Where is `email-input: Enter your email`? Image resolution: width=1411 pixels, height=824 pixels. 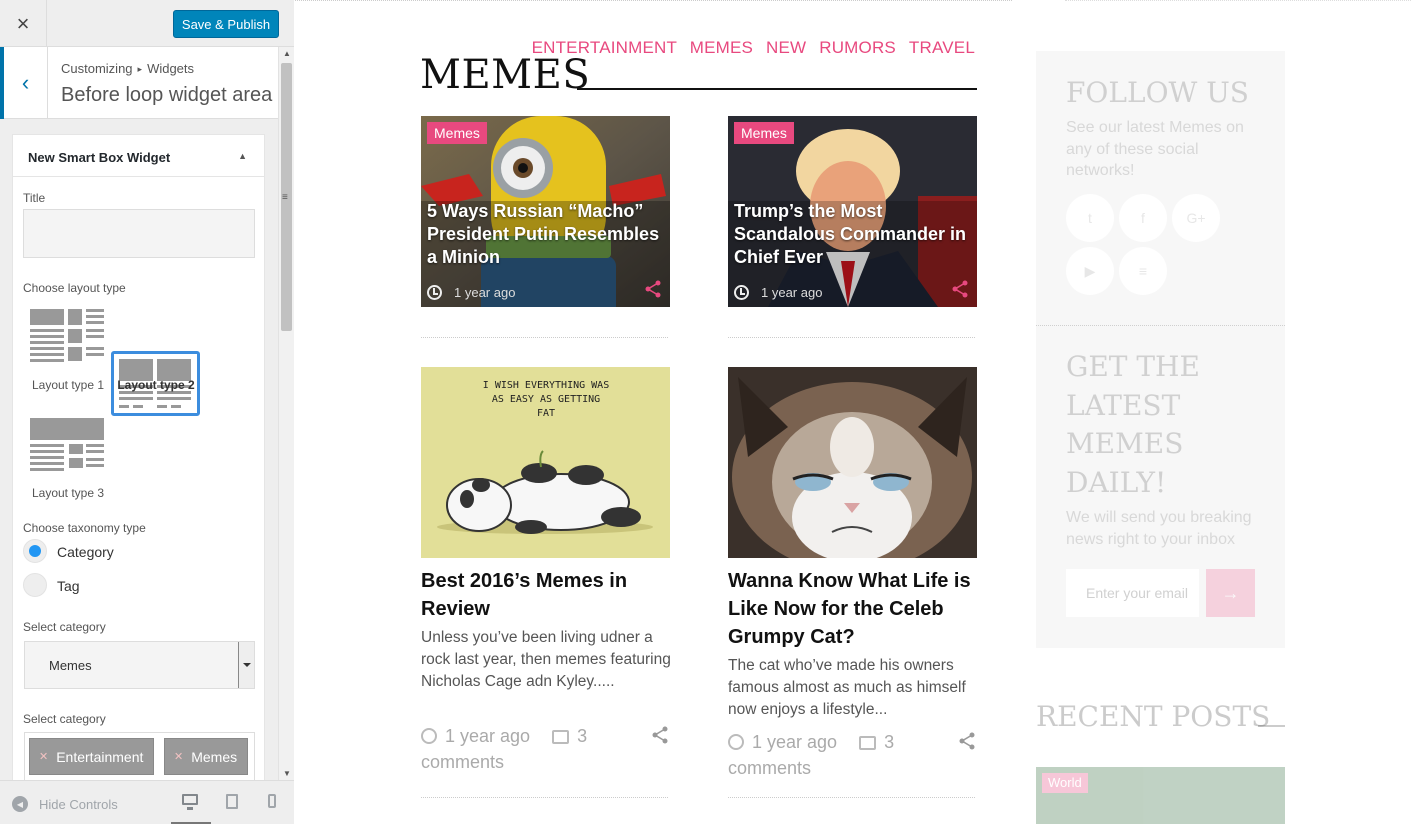 email-input: Enter your email is located at coordinates (1132, 593).